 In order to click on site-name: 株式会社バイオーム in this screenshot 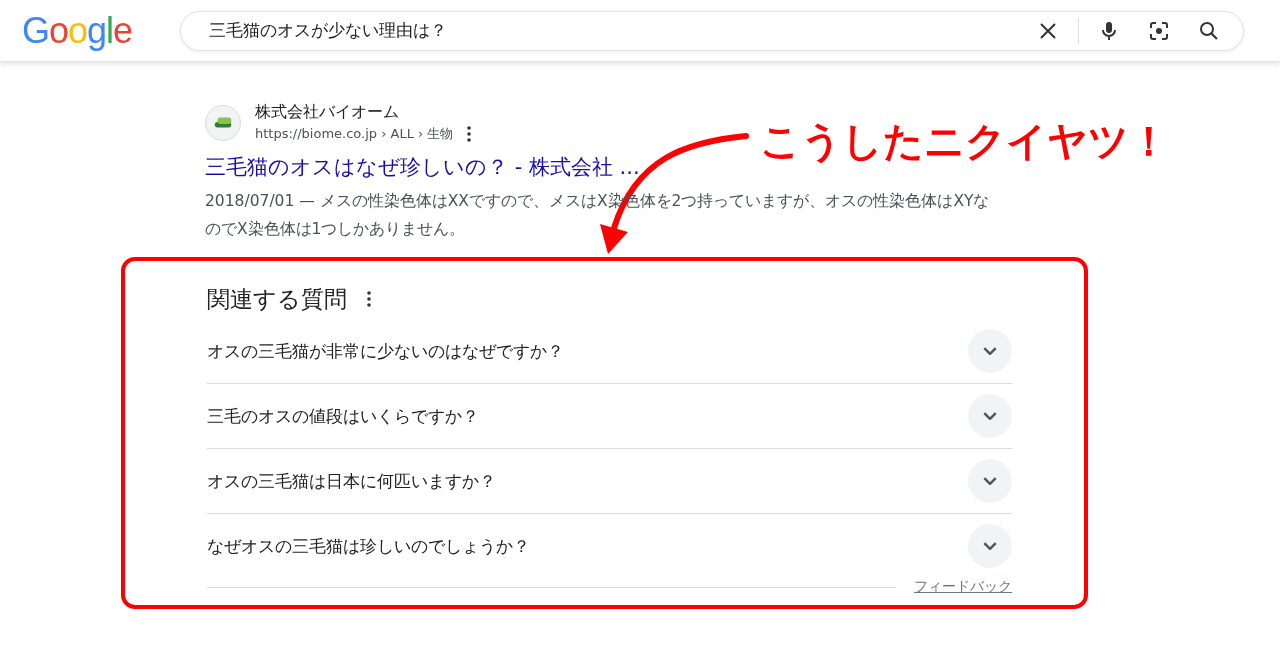, I will do `click(327, 112)`.